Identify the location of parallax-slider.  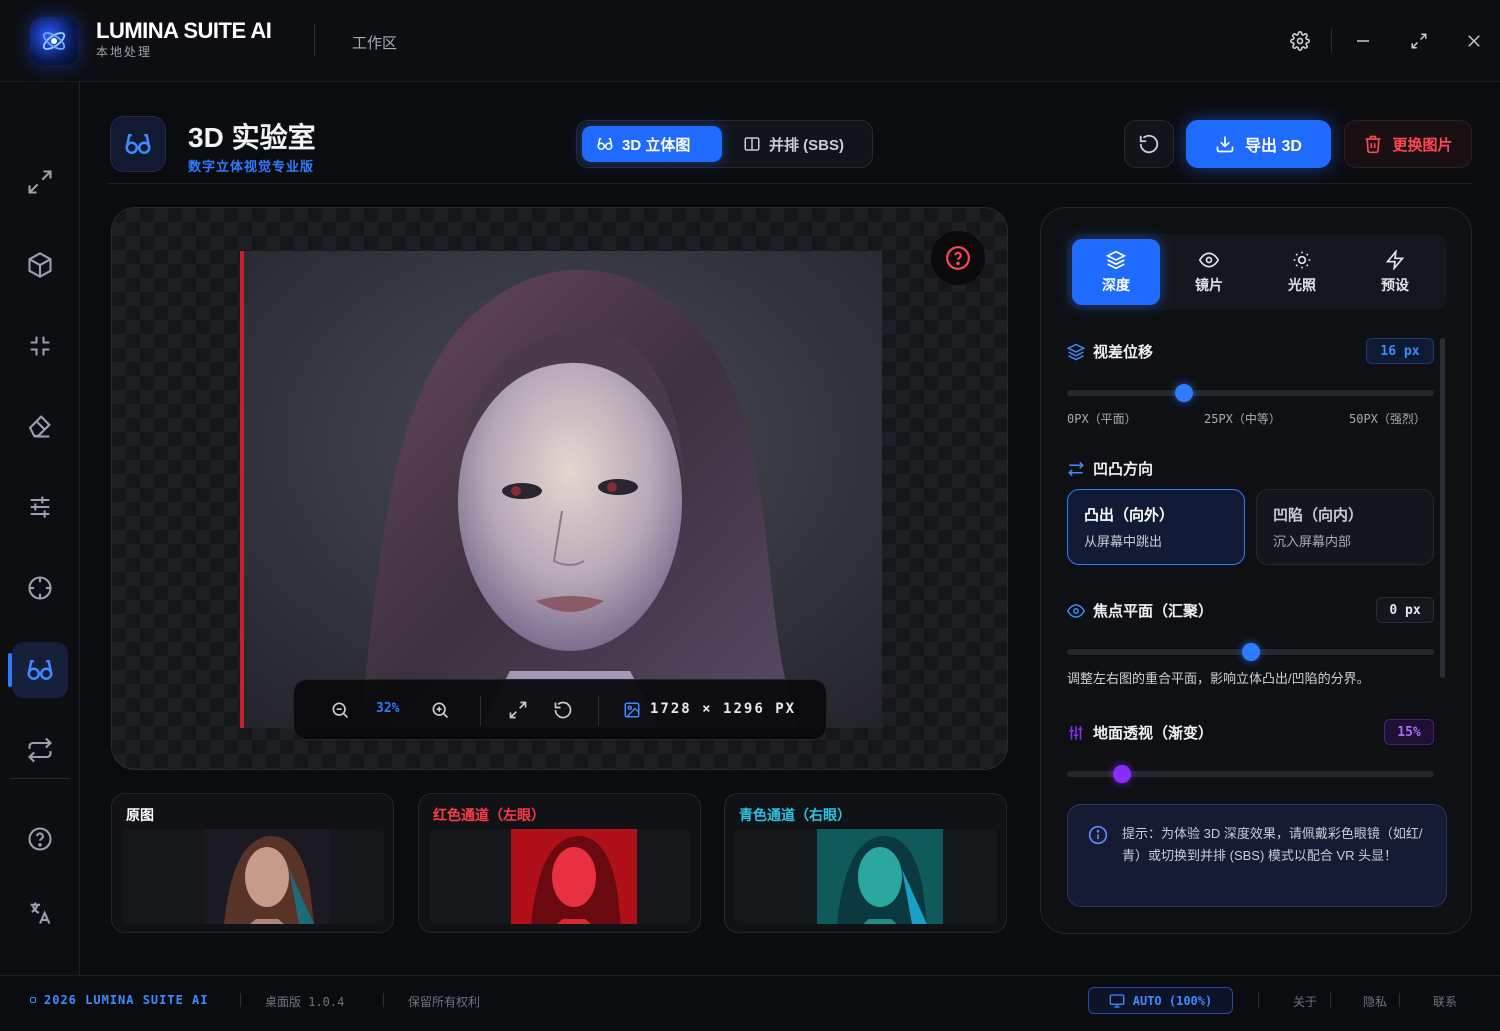
(1250, 393).